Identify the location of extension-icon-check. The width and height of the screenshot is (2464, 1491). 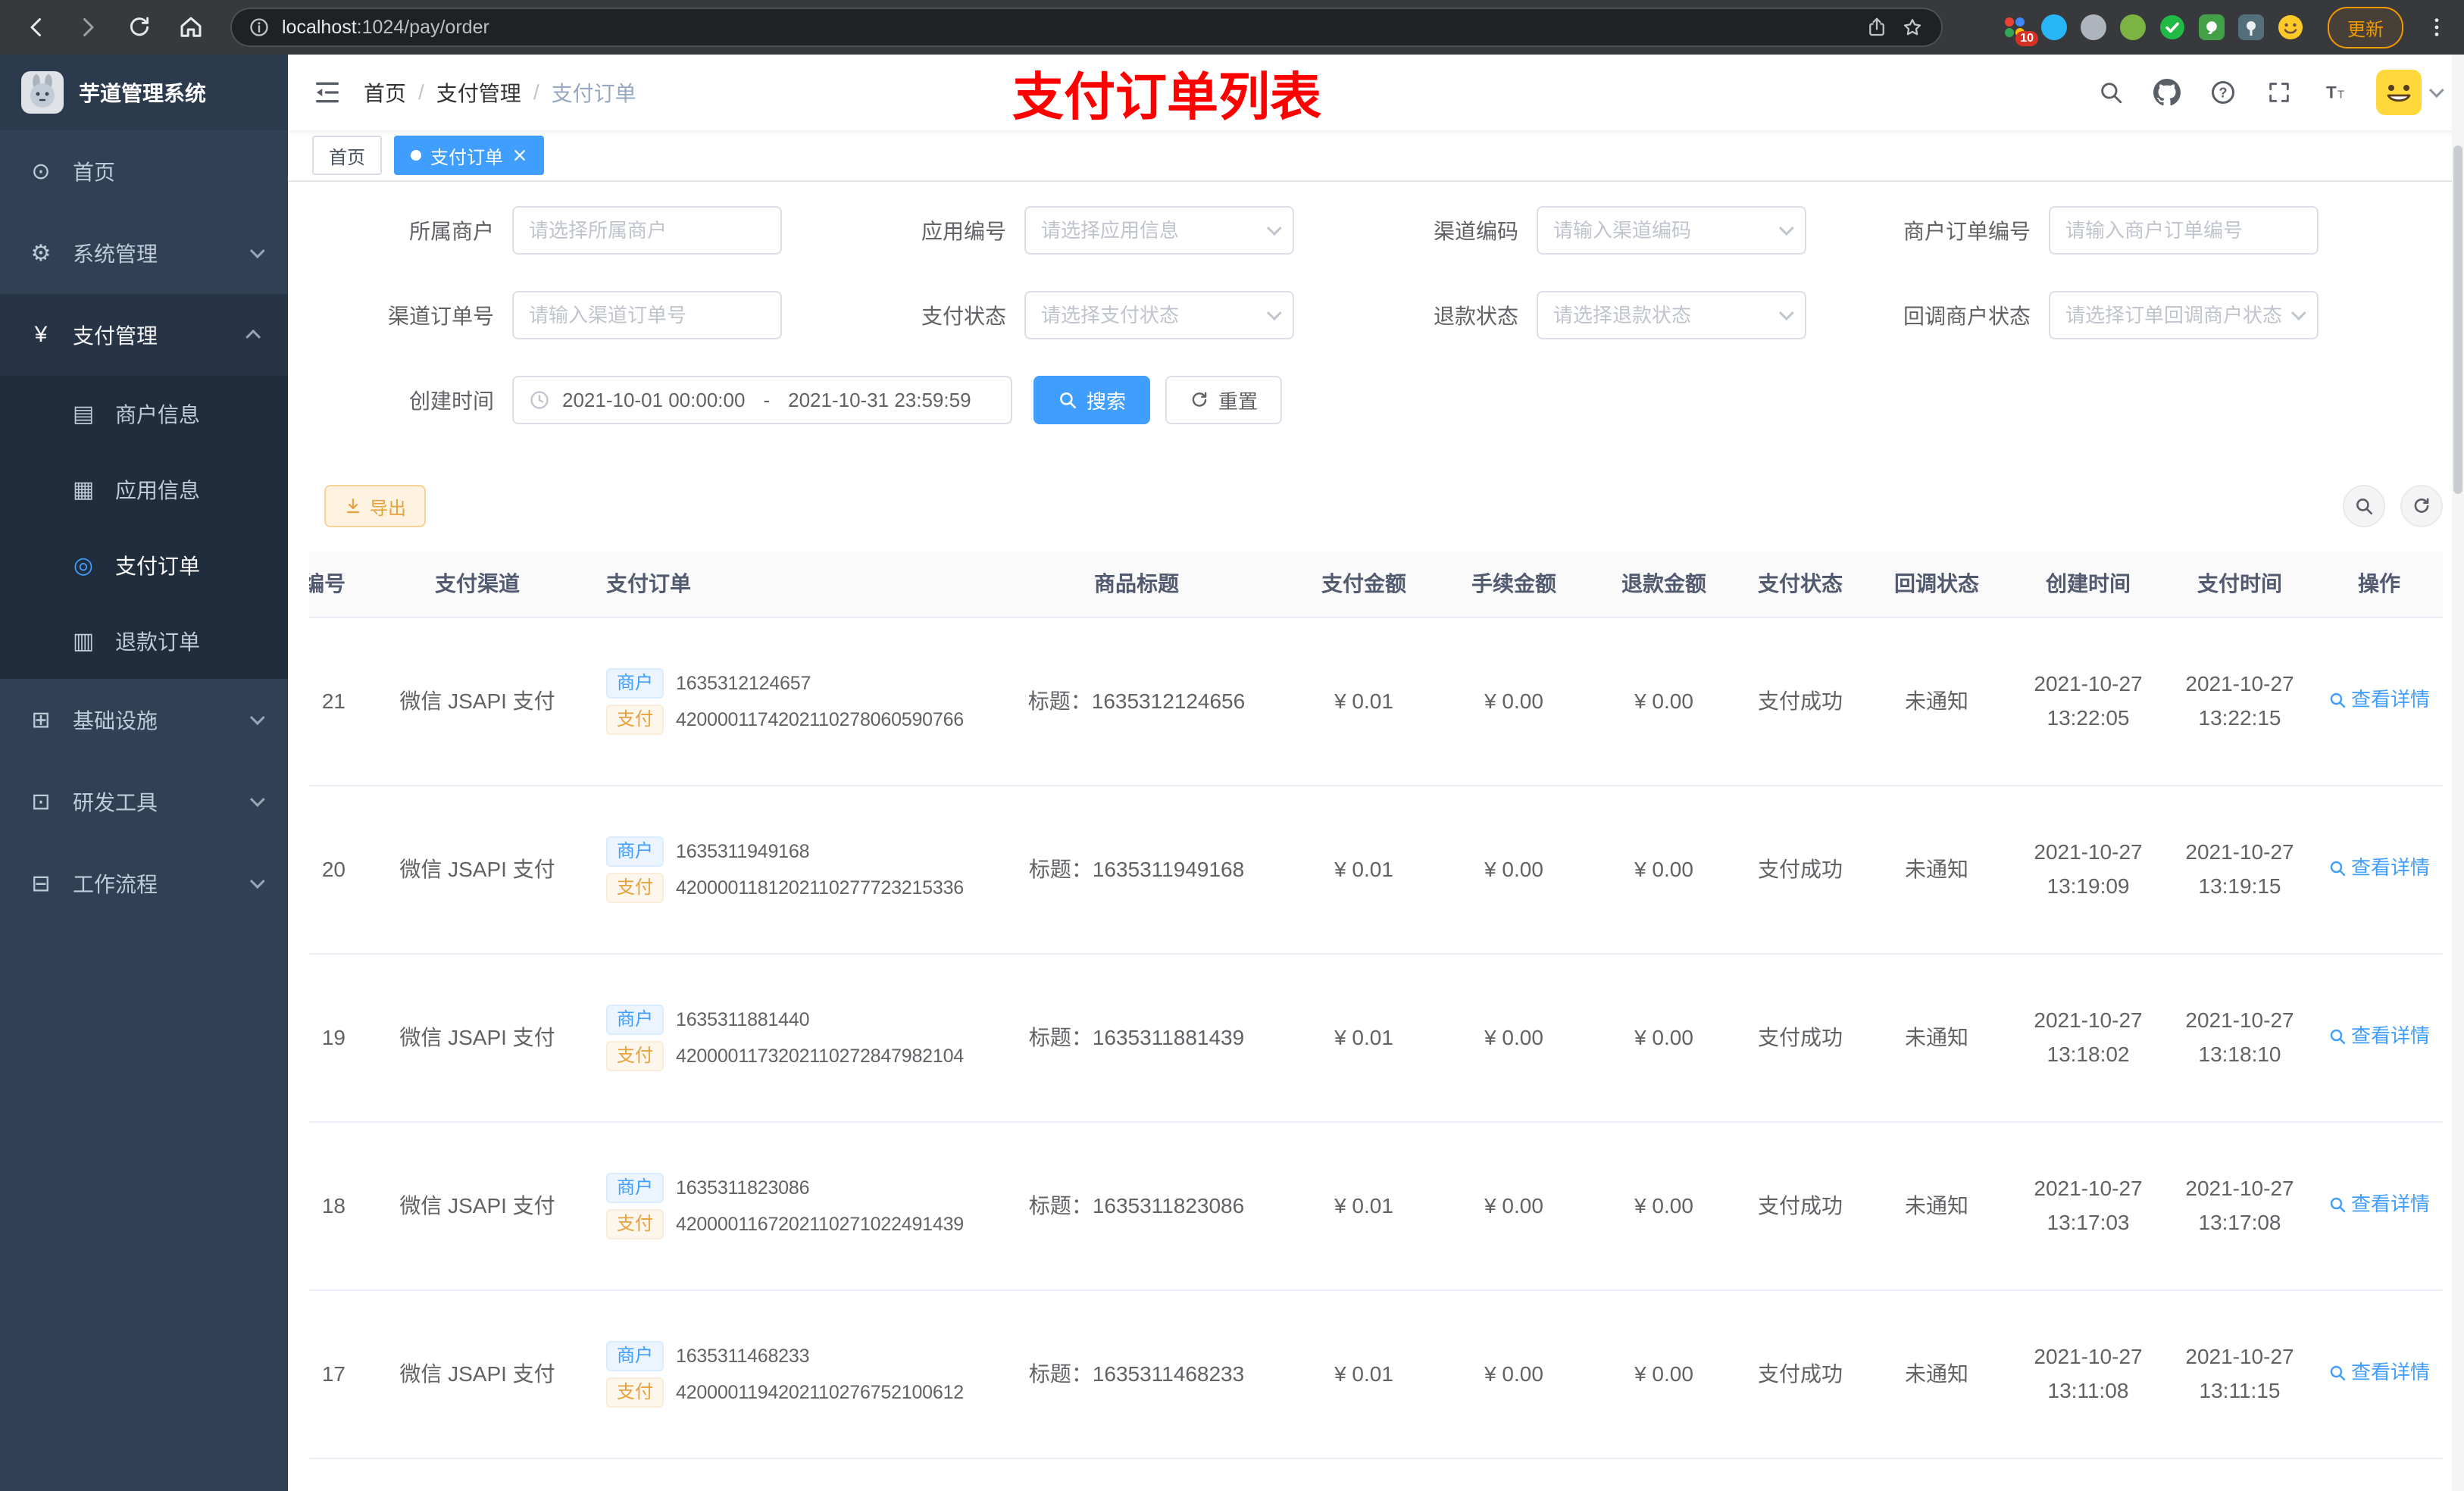
(2172, 27).